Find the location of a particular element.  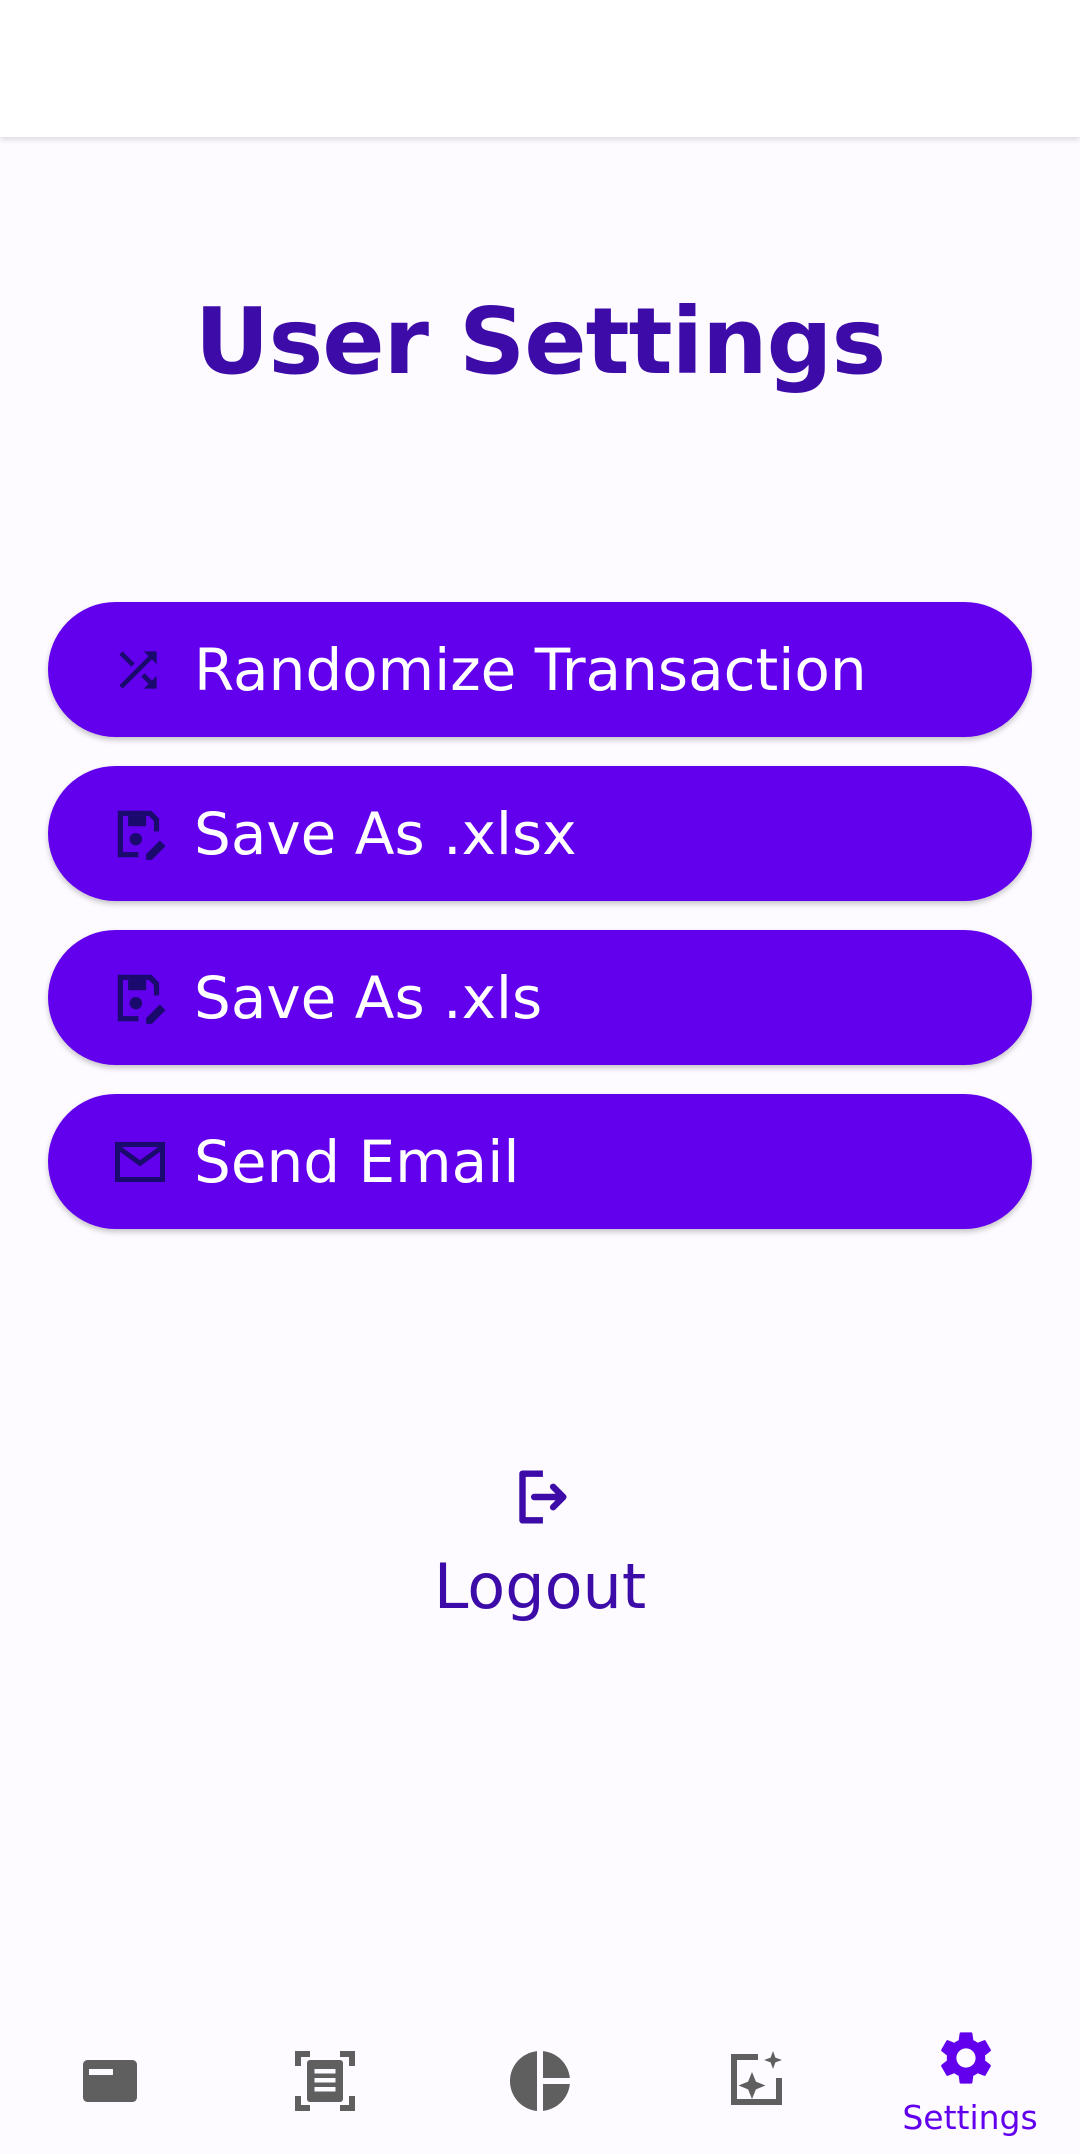

save-as-xls-button: Save As .xls is located at coordinates (540, 997).